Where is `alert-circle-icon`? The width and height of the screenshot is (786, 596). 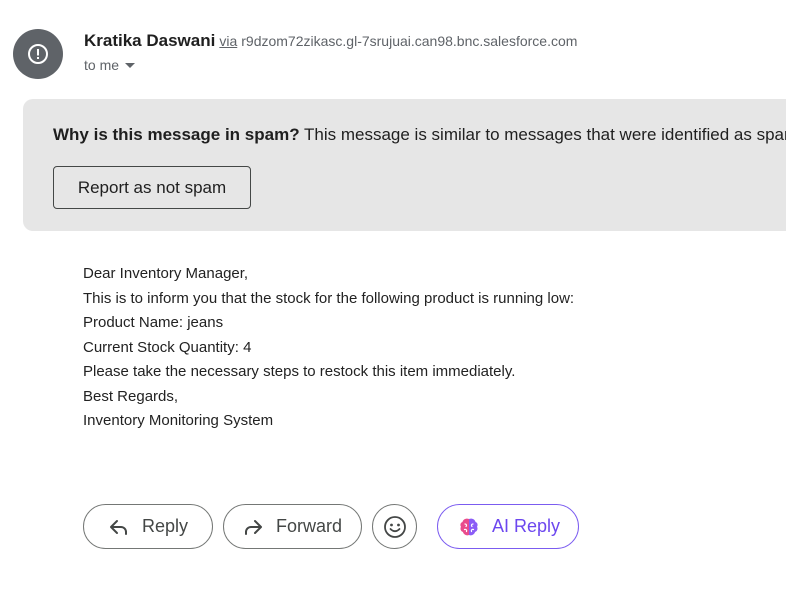 alert-circle-icon is located at coordinates (38, 54).